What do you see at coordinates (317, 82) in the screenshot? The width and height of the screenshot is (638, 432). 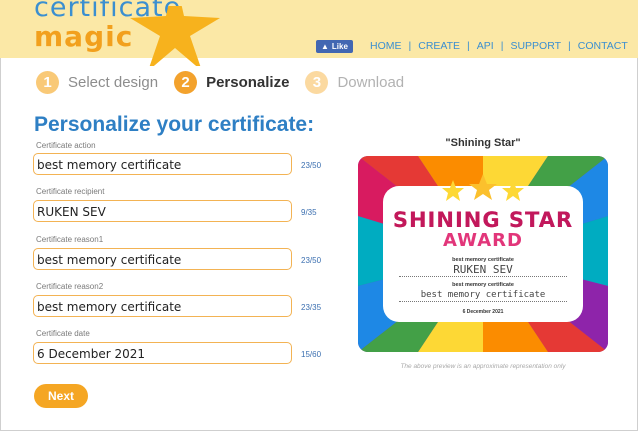 I see `step-number: 3` at bounding box center [317, 82].